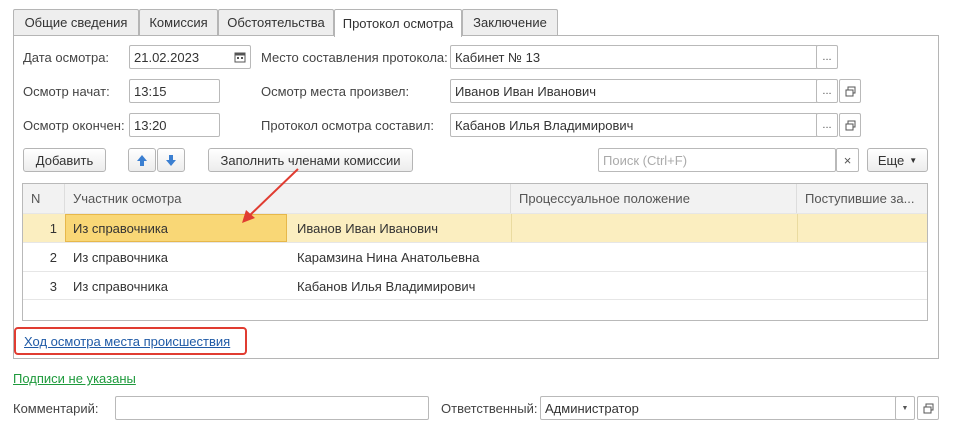 This screenshot has width=953, height=426. Describe the element at coordinates (64, 160) in the screenshot. I see `add-button: Добавить` at that location.